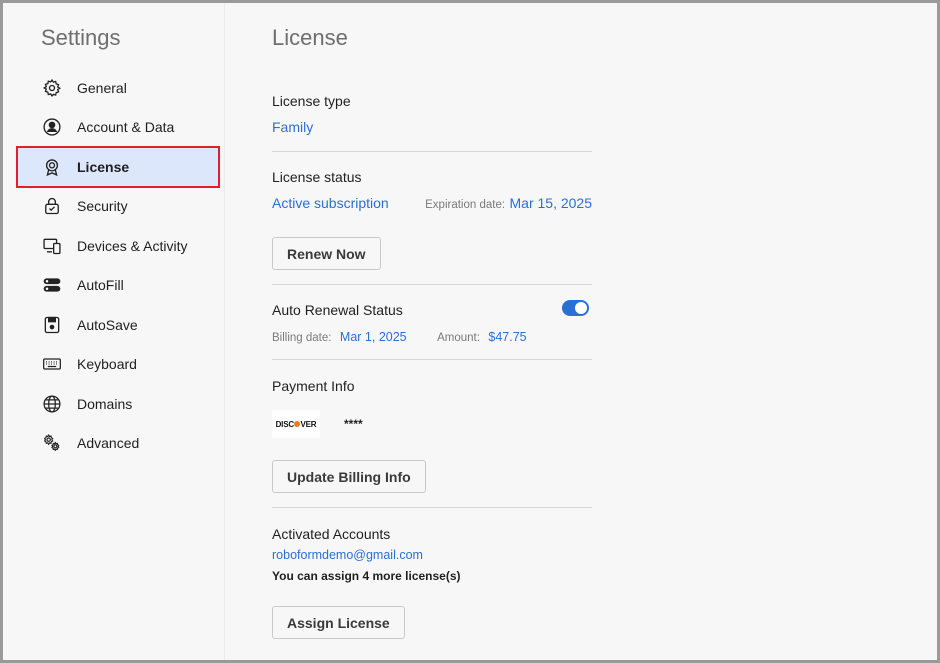 The width and height of the screenshot is (940, 663). Describe the element at coordinates (338, 622) in the screenshot. I see `assign-license-button: Assign License` at that location.